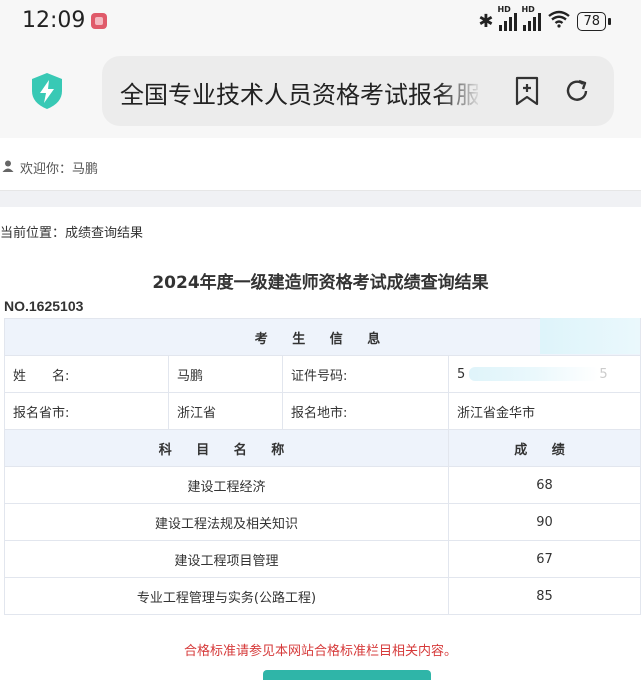 This screenshot has width=641, height=680. I want to click on url-text: 全国专业技术人员资格考试报名服, so click(299, 92).